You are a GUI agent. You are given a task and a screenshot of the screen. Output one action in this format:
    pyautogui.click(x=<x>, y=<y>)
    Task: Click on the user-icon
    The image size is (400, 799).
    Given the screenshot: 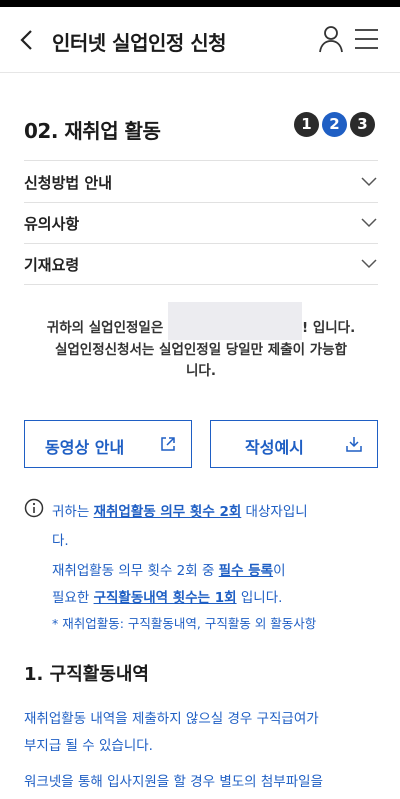 What is the action you would take?
    pyautogui.click(x=331, y=39)
    